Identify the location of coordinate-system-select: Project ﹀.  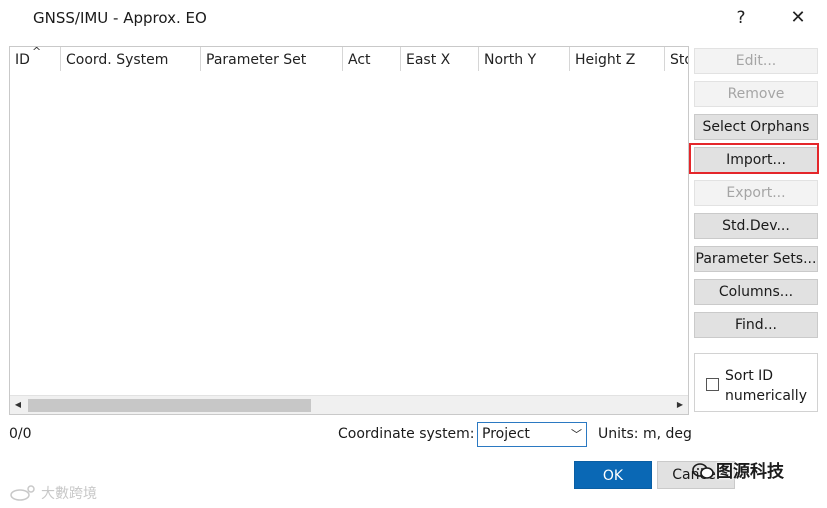
(532, 434).